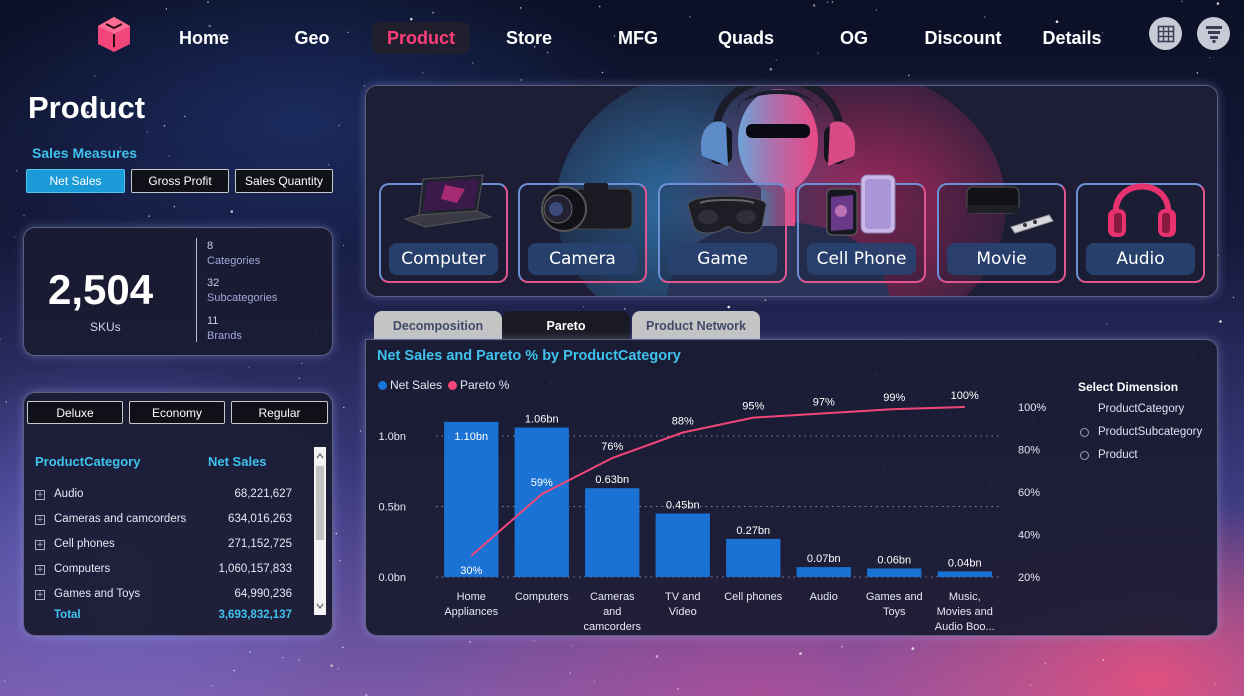 Image resolution: width=1244 pixels, height=696 pixels. What do you see at coordinates (1001, 233) in the screenshot?
I see `tile-movie: Movie` at bounding box center [1001, 233].